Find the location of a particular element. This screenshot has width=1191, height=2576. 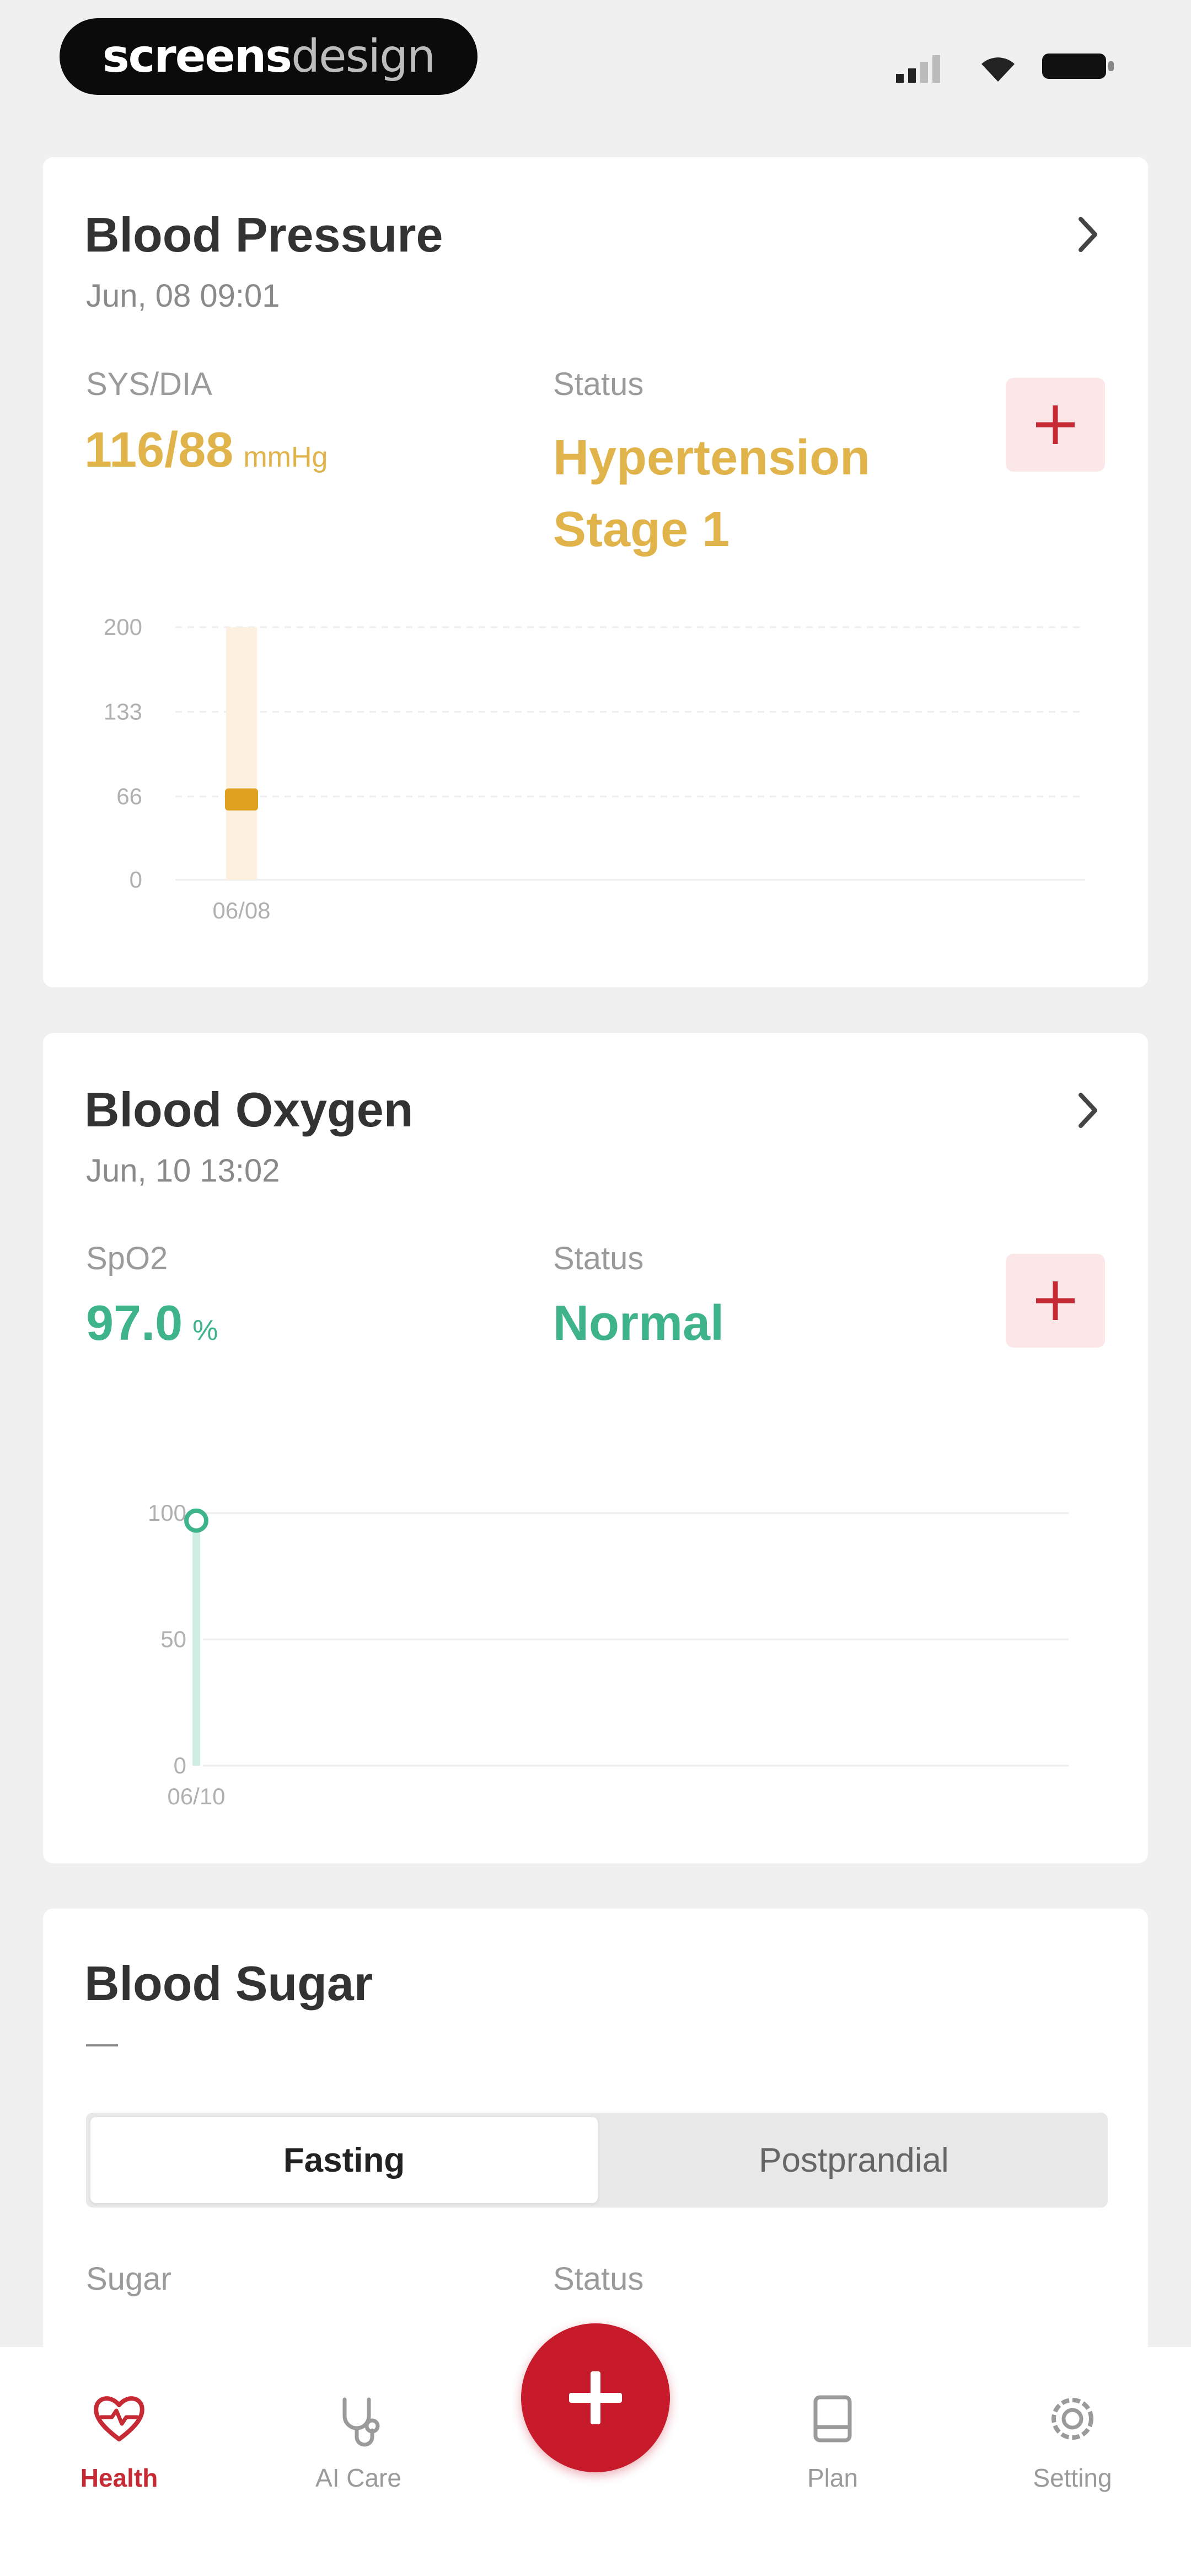

y-tick-label: 133 is located at coordinates (123, 711).